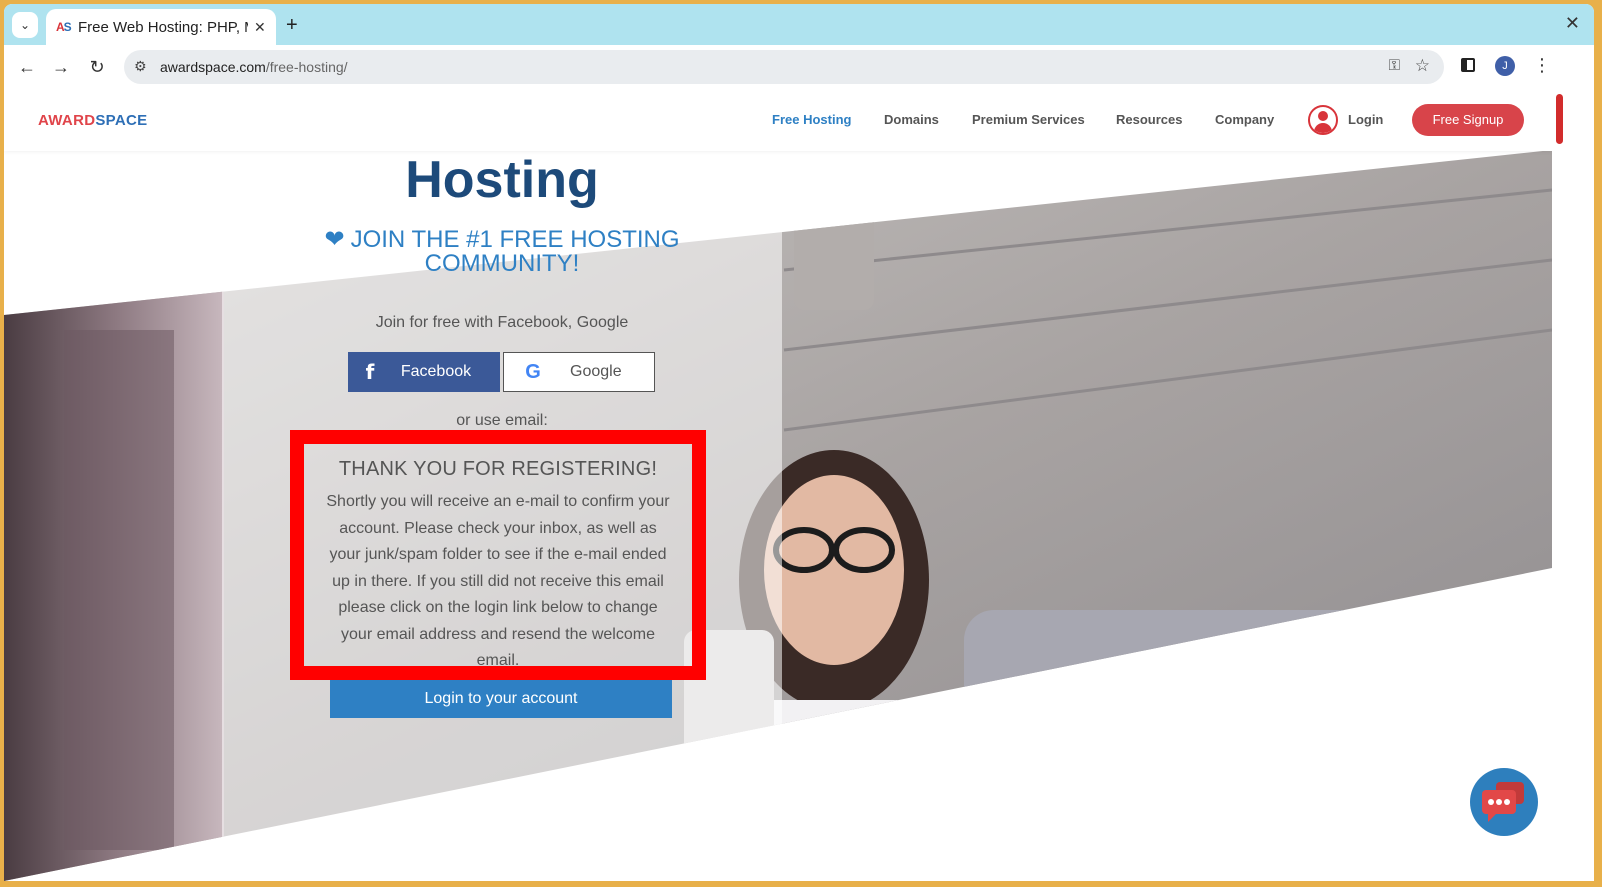 This screenshot has height=887, width=1602. Describe the element at coordinates (1573, 485) in the screenshot. I see `page-scrollbar` at that location.